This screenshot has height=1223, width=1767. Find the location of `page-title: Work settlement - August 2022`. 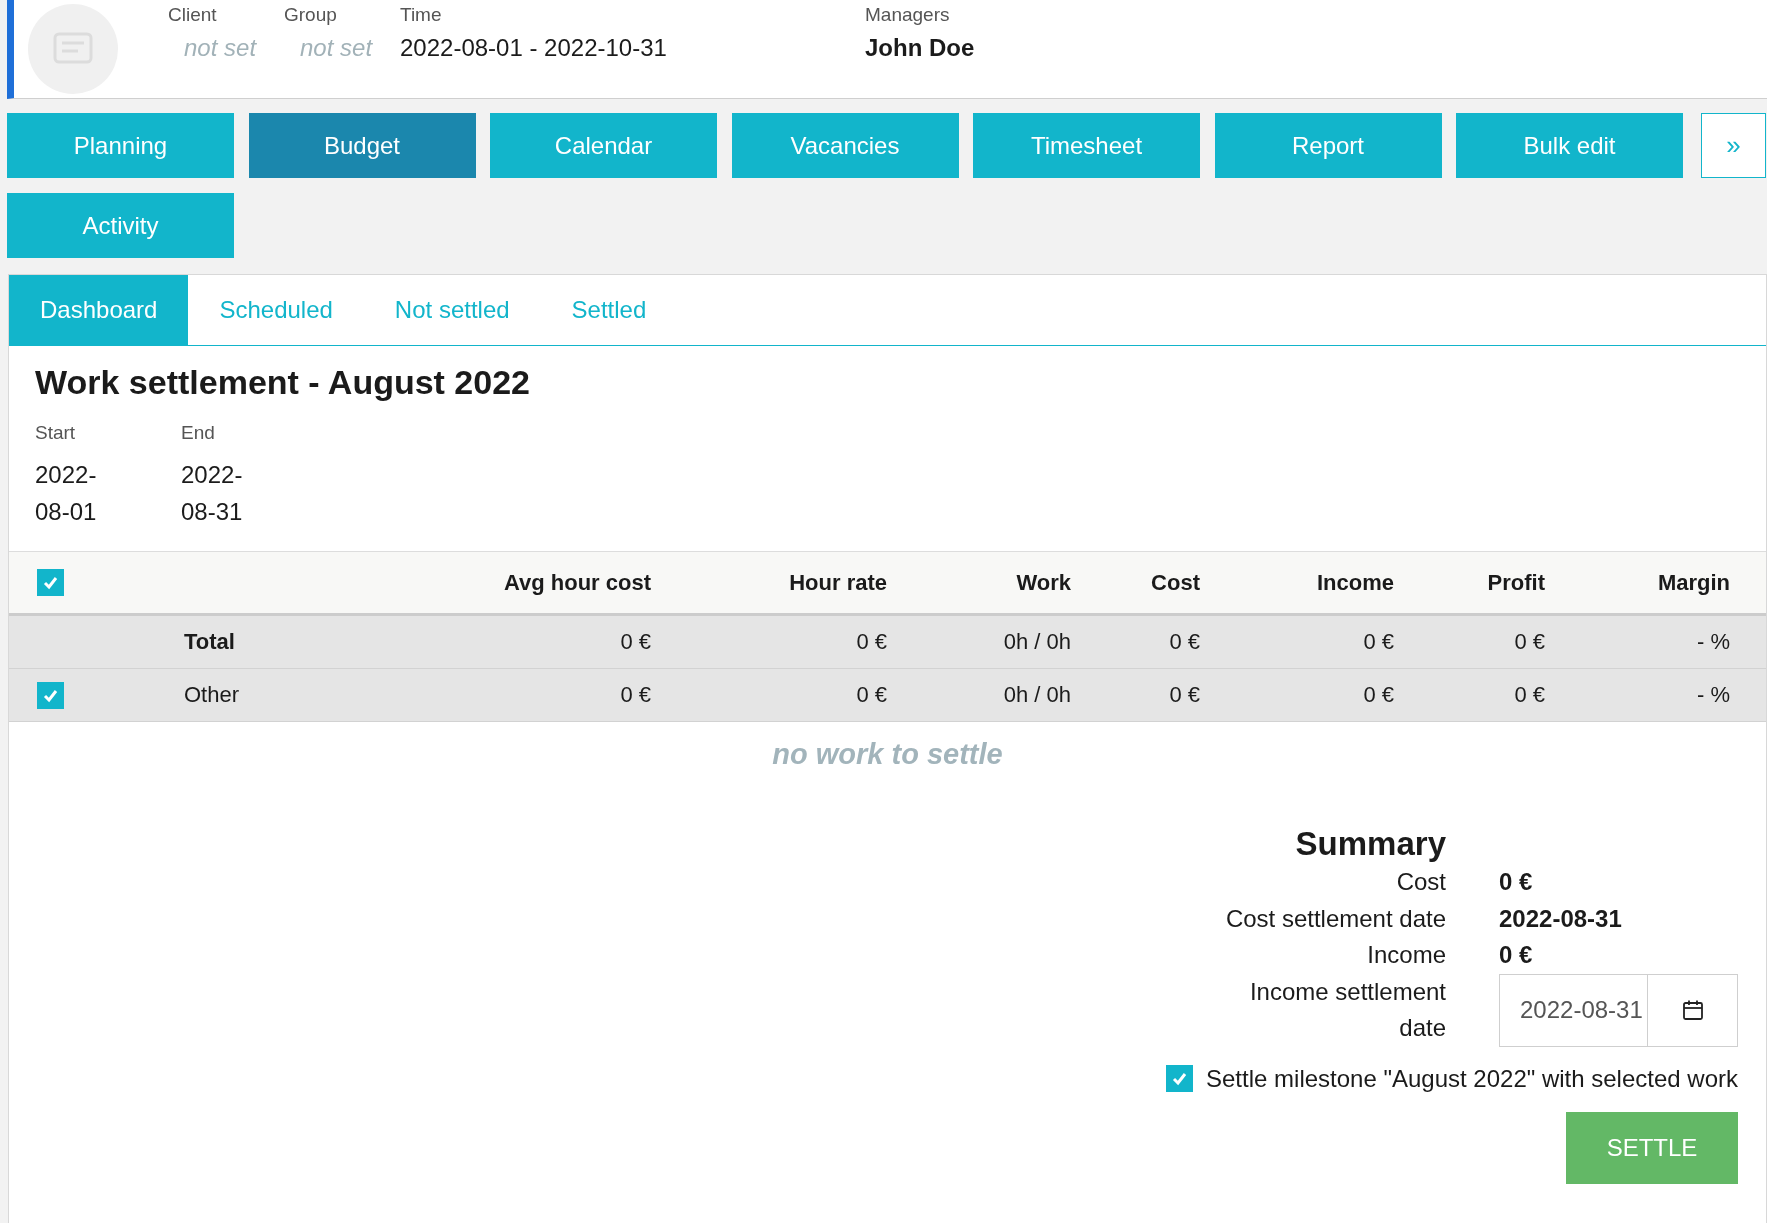

page-title: Work settlement - August 2022 is located at coordinates (282, 382).